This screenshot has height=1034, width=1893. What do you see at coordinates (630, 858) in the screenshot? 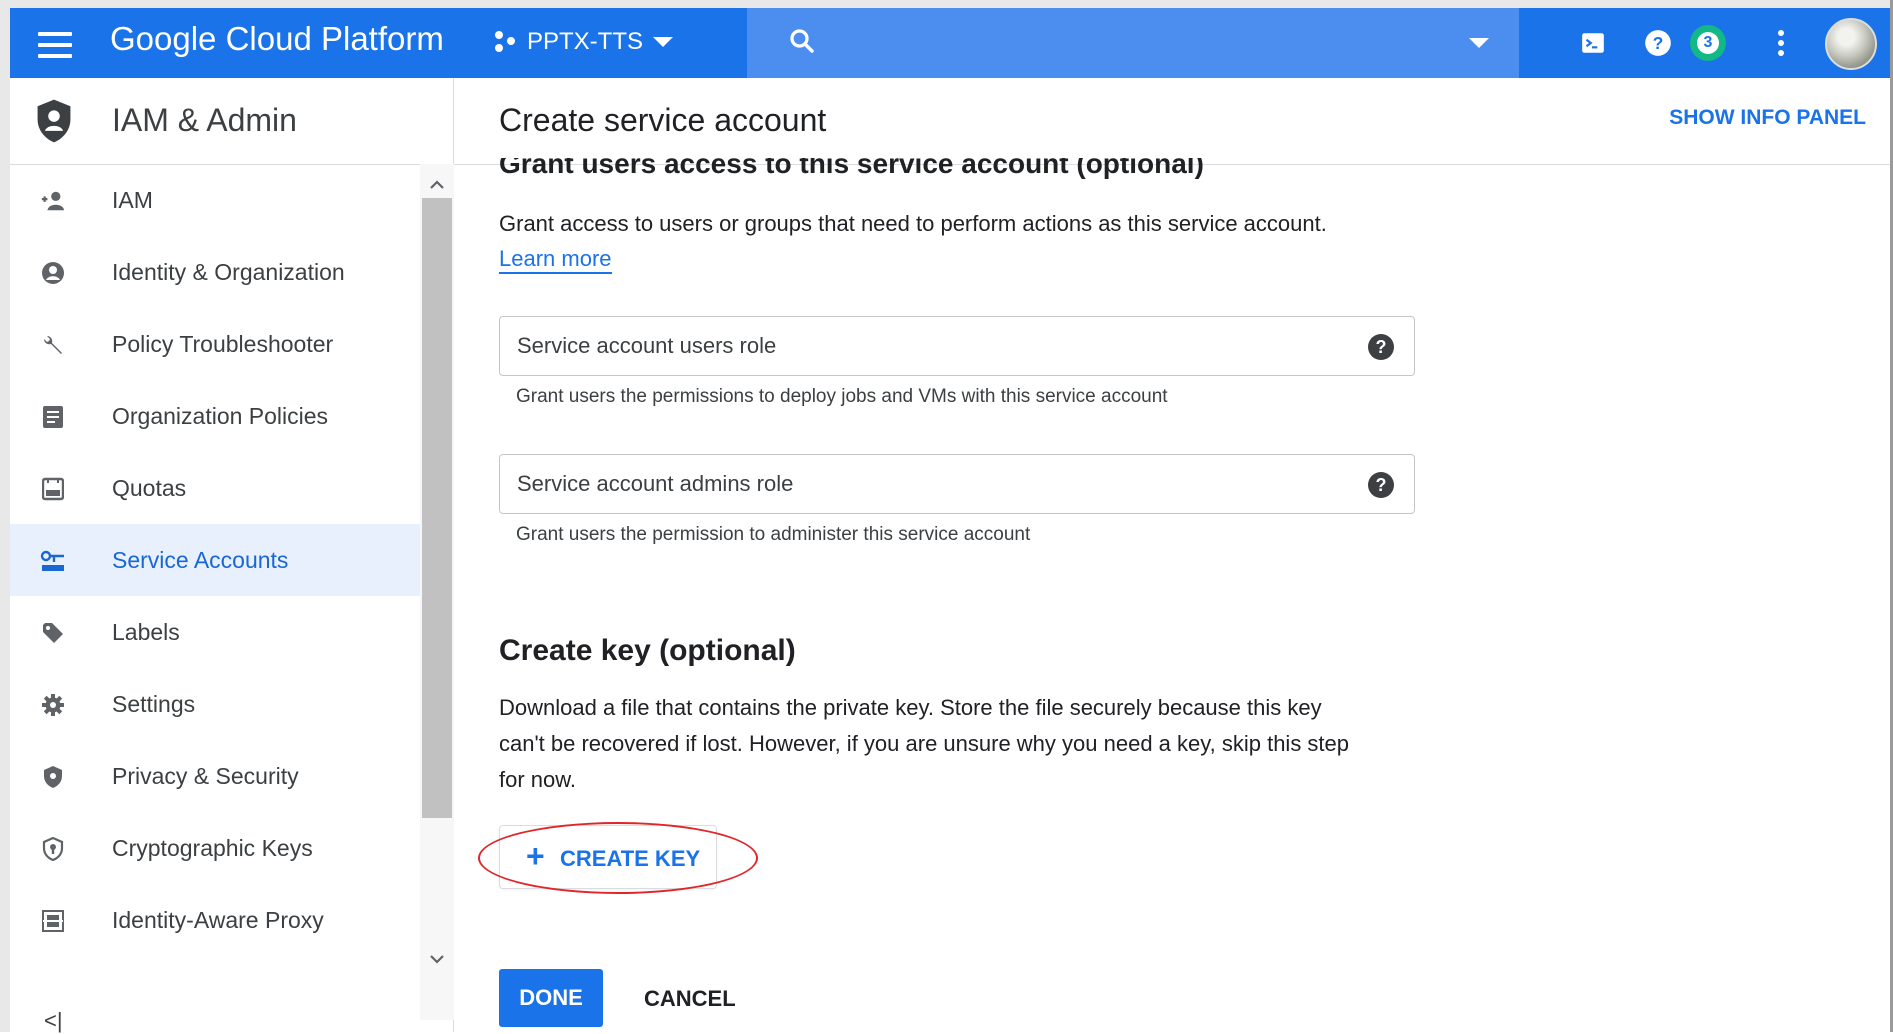
I see `create-key-label: CREATE KEY` at bounding box center [630, 858].